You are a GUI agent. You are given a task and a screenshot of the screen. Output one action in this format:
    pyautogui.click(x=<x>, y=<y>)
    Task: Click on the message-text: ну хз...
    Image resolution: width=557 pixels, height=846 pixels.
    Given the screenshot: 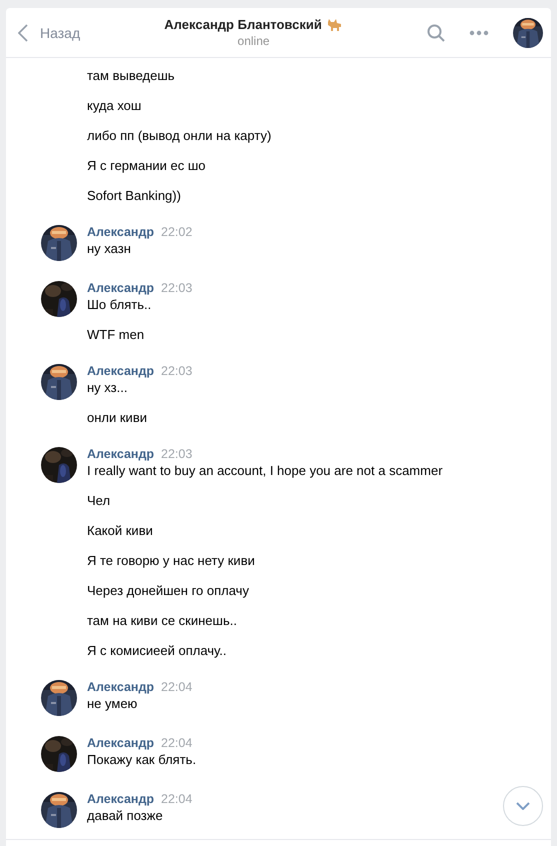 What is the action you would take?
    pyautogui.click(x=107, y=388)
    